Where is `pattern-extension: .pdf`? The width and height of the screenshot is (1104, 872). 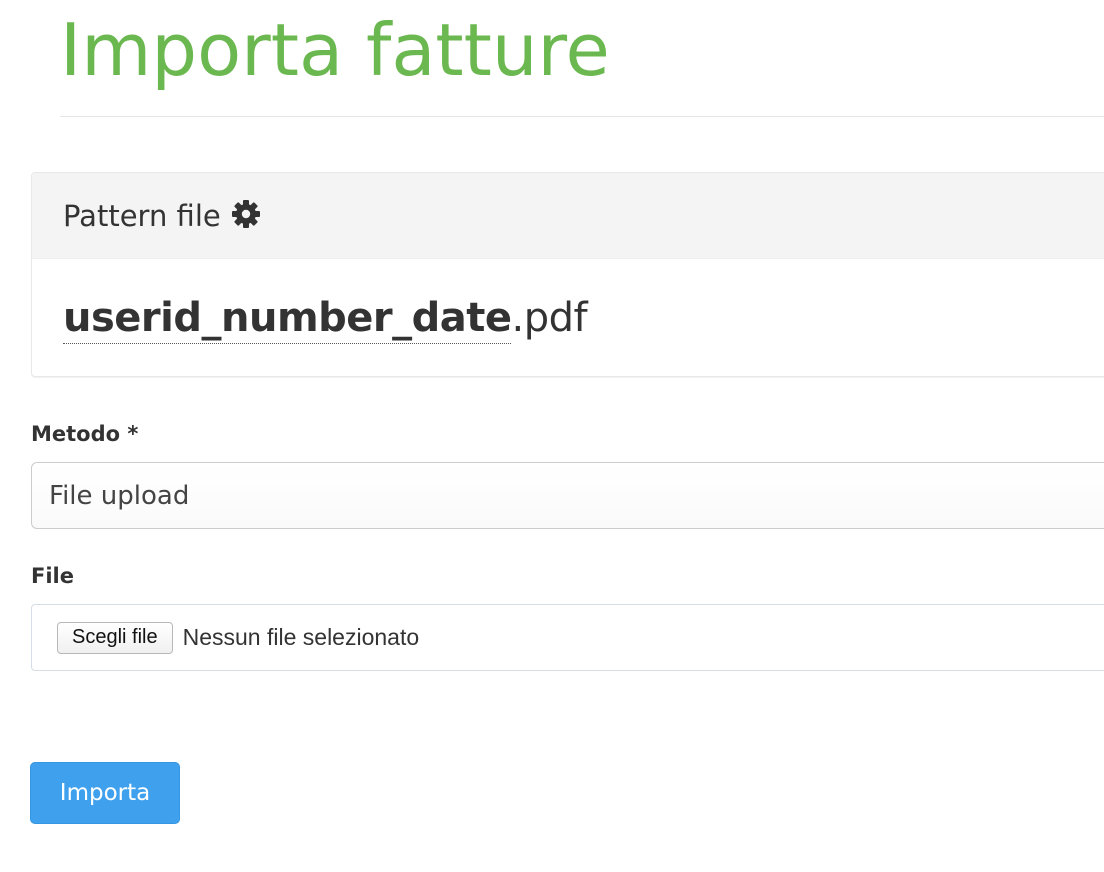 pattern-extension: .pdf is located at coordinates (549, 318).